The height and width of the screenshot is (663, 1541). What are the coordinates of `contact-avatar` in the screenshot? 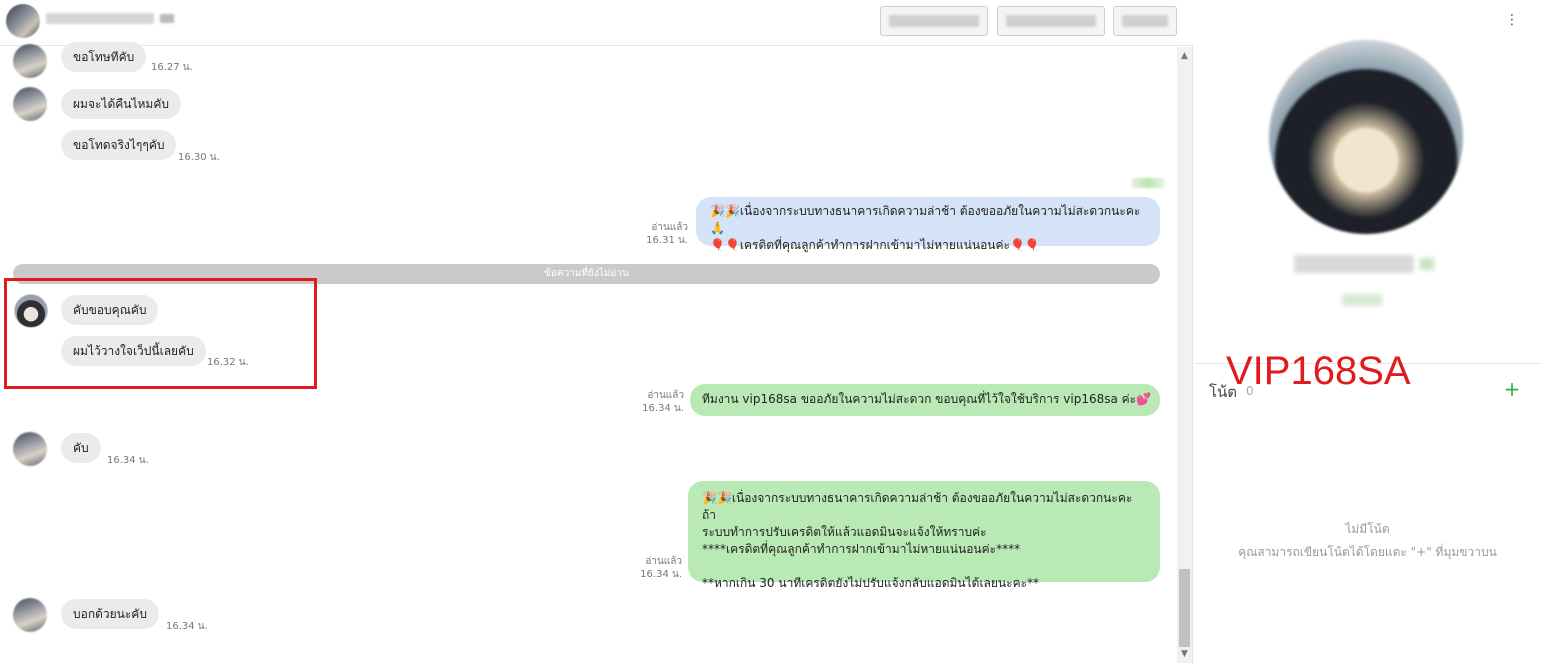 It's located at (23, 21).